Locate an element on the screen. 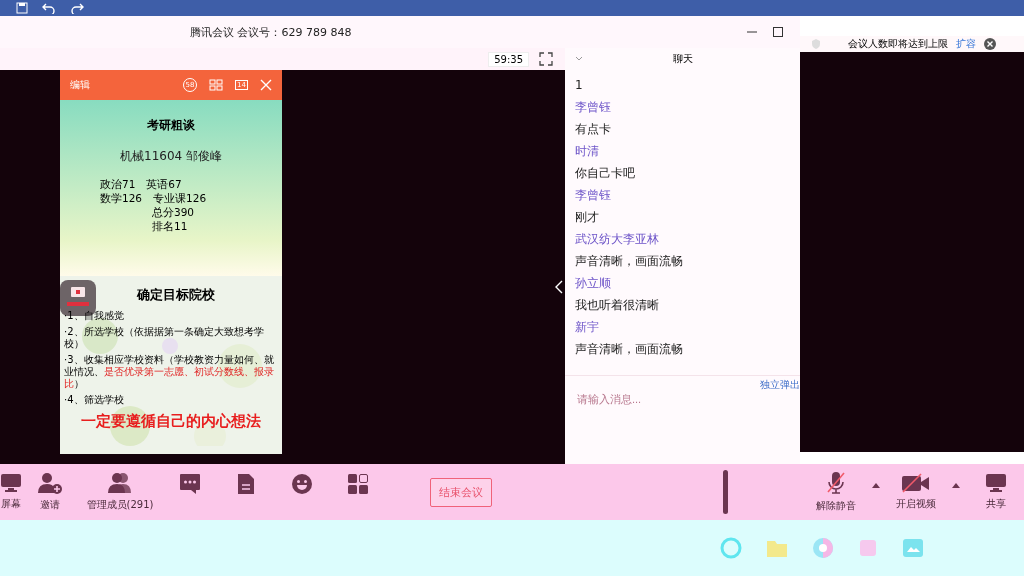 The width and height of the screenshot is (1024, 576). score-line: 排名11 is located at coordinates (170, 226).